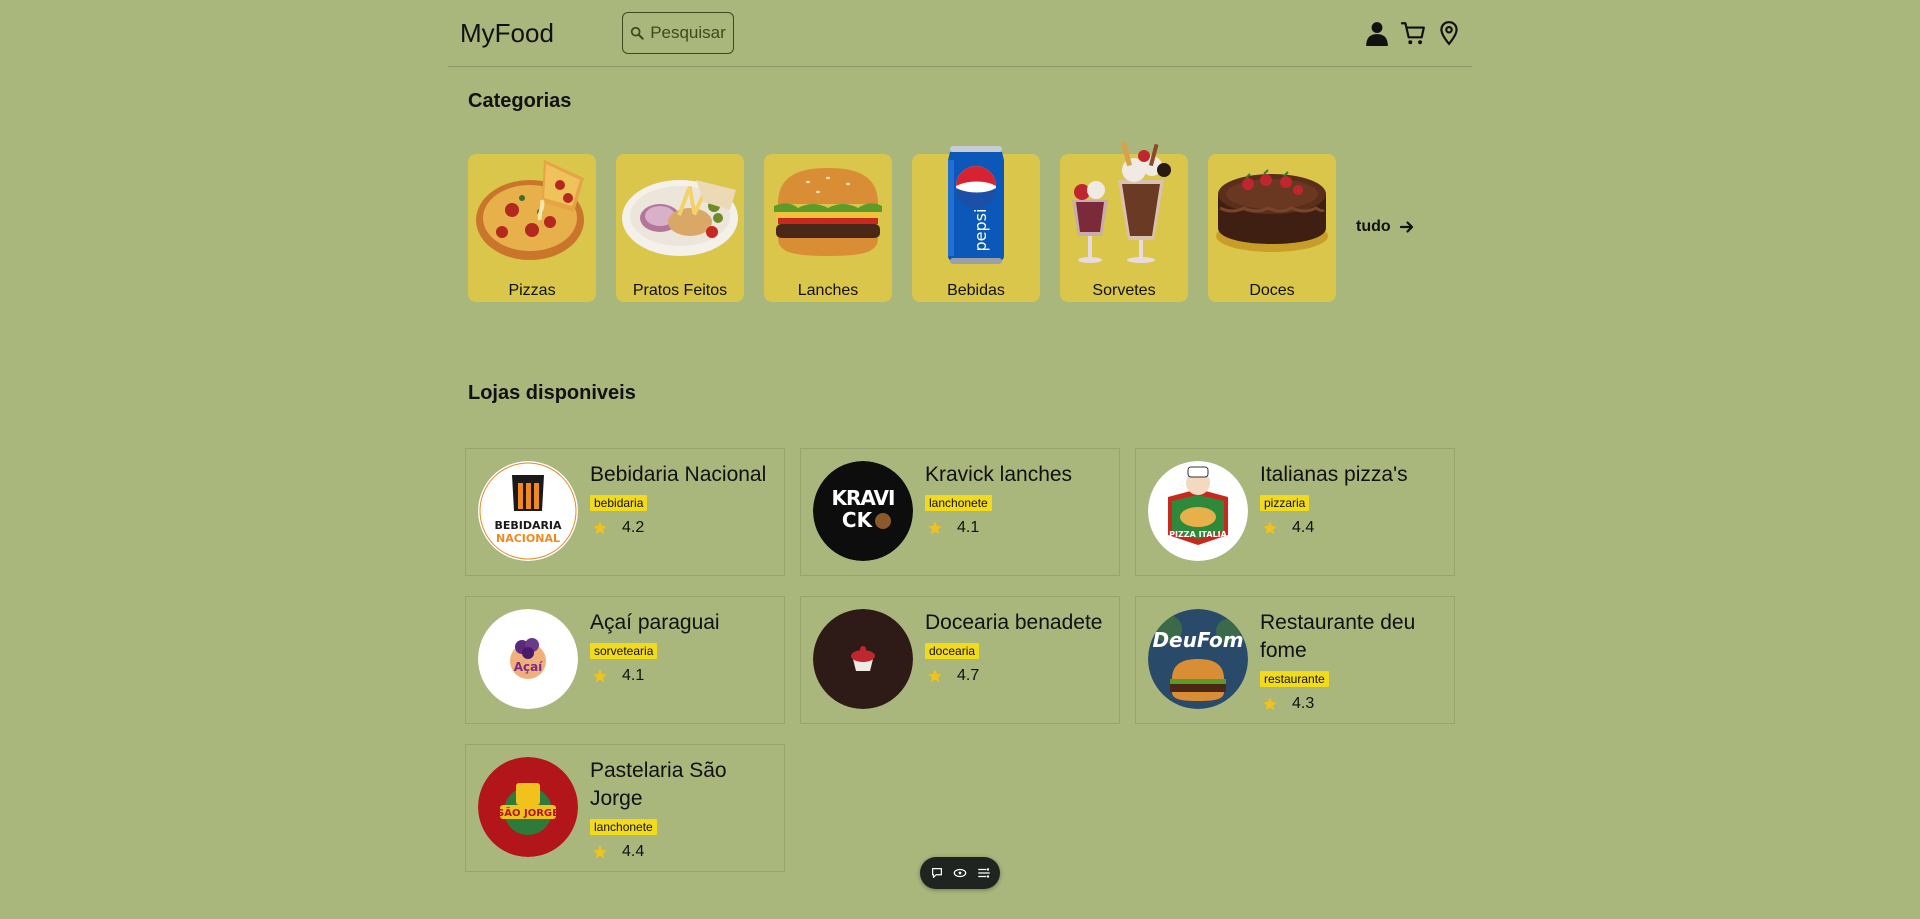 Image resolution: width=1920 pixels, height=919 pixels. What do you see at coordinates (655, 622) in the screenshot?
I see `store-name: Açaí paraguai` at bounding box center [655, 622].